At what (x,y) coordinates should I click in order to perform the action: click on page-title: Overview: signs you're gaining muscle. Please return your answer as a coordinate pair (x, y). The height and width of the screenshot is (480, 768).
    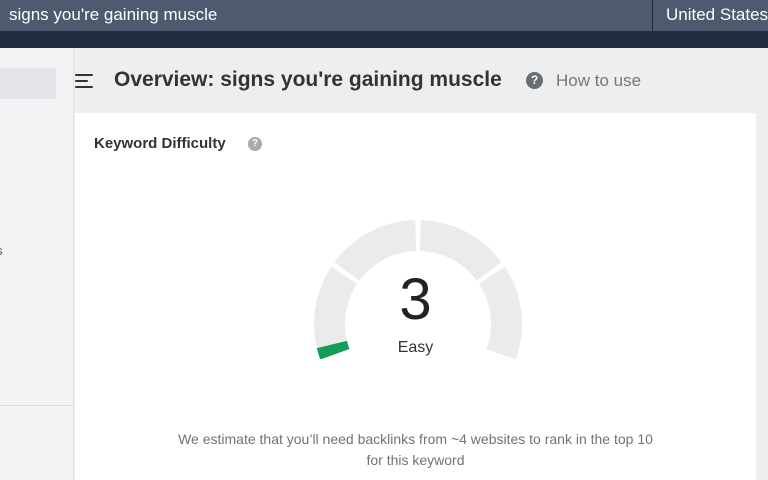
    Looking at the image, I should click on (308, 79).